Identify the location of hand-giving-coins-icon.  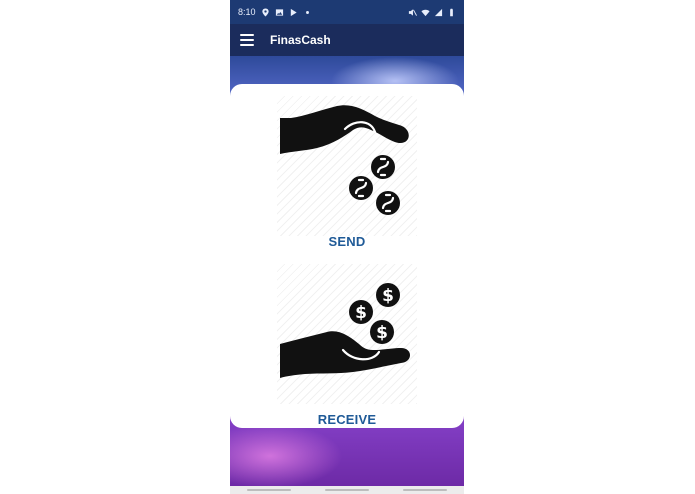
(347, 166).